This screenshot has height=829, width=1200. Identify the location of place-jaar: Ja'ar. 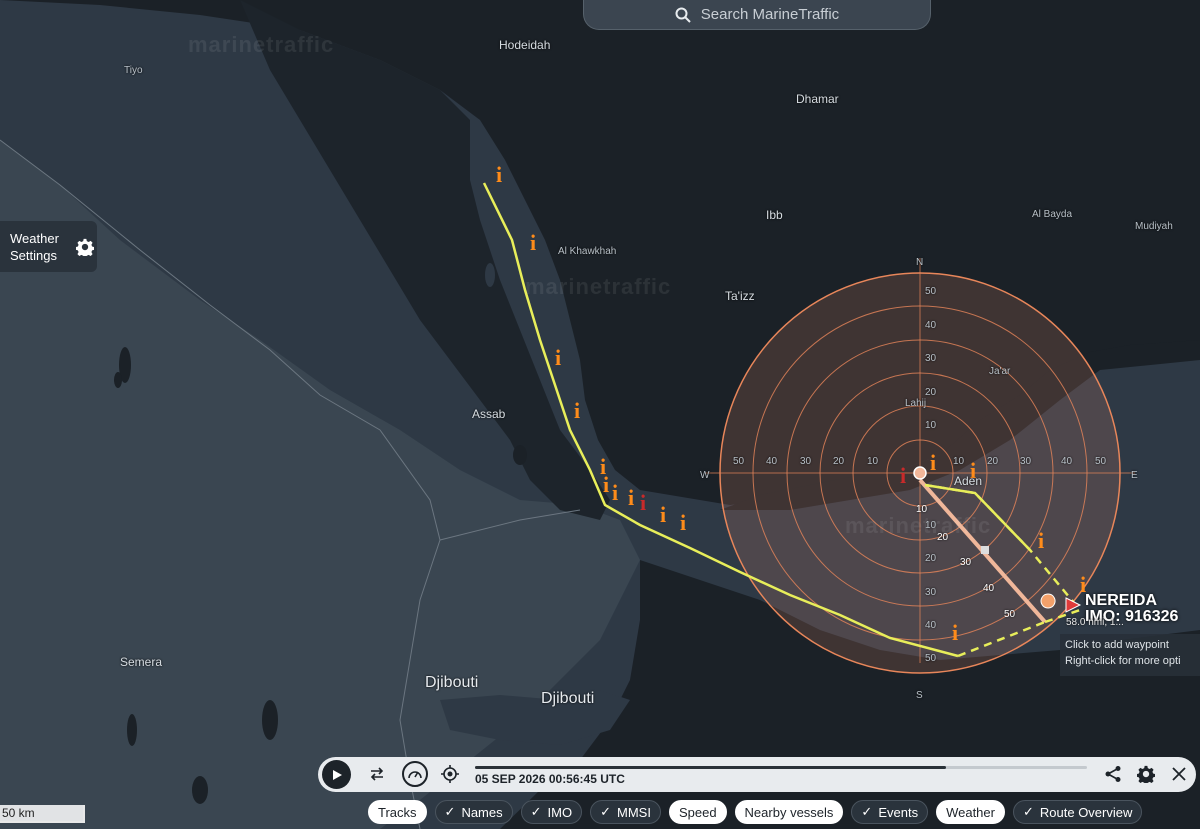
(1000, 371).